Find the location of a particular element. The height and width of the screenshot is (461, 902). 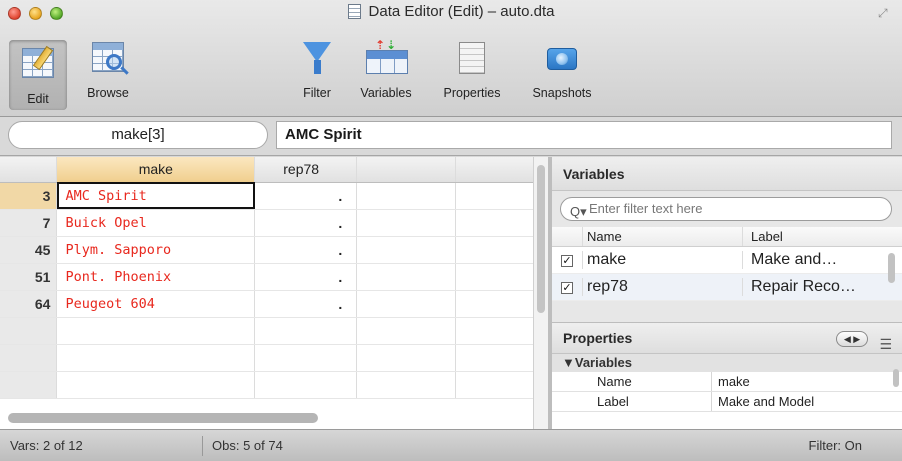

property-row: Name make is located at coordinates (727, 382).